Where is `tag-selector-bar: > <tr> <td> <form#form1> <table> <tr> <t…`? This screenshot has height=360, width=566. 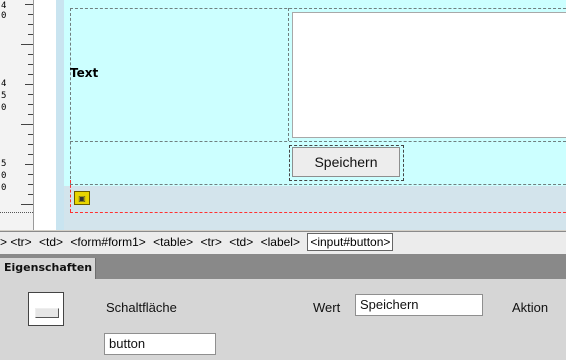 tag-selector-bar: > <tr> <td> <form#form1> <table> <tr> <t… is located at coordinates (283, 243).